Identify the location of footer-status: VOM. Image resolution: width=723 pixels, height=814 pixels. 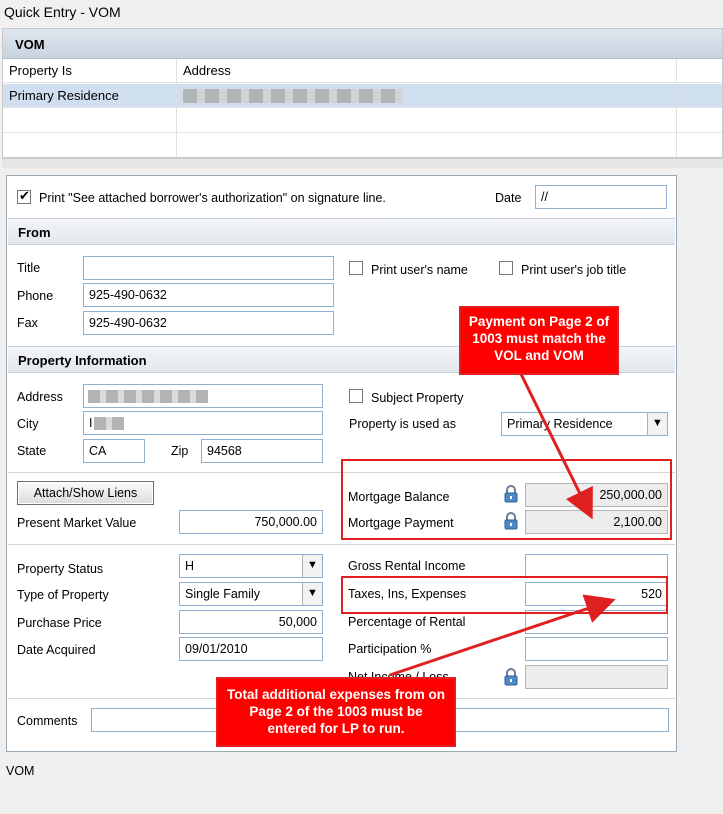
(20, 771).